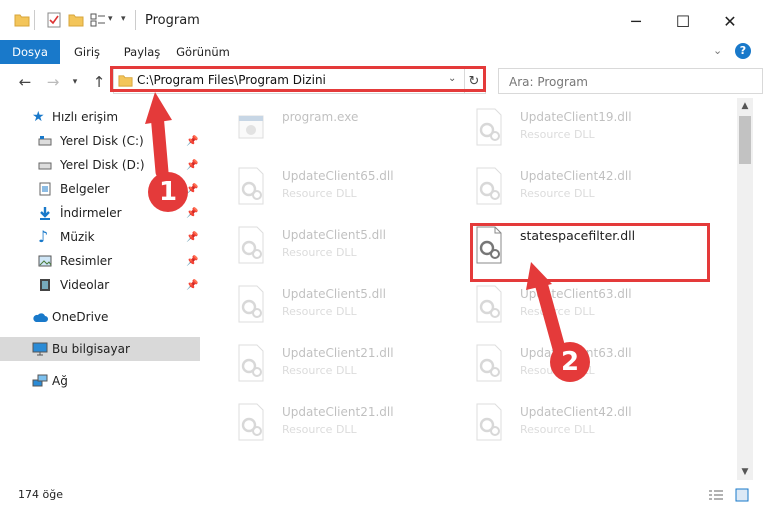 The image size is (769, 523). What do you see at coordinates (576, 117) in the screenshot?
I see `file-name: UpdateClient19.dll` at bounding box center [576, 117].